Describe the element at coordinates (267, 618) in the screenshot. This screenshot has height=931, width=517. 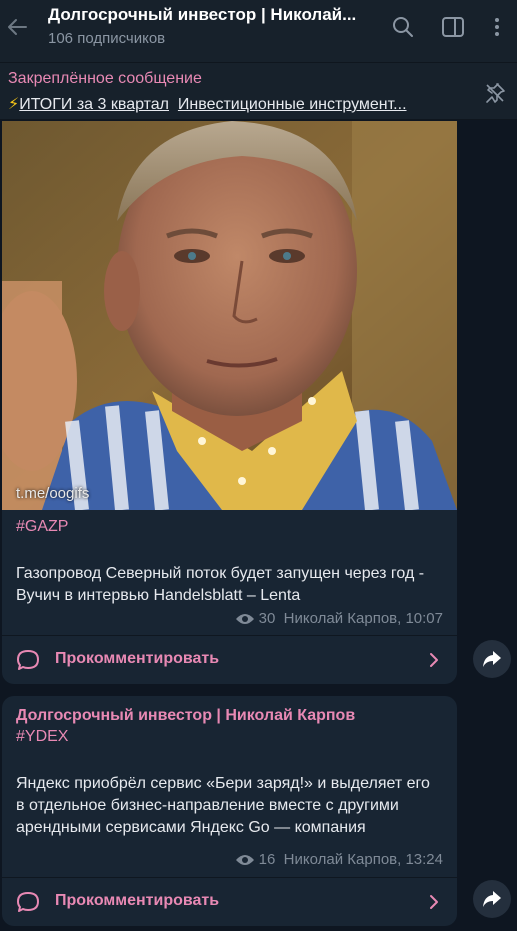
I see `view-count: 30` at that location.